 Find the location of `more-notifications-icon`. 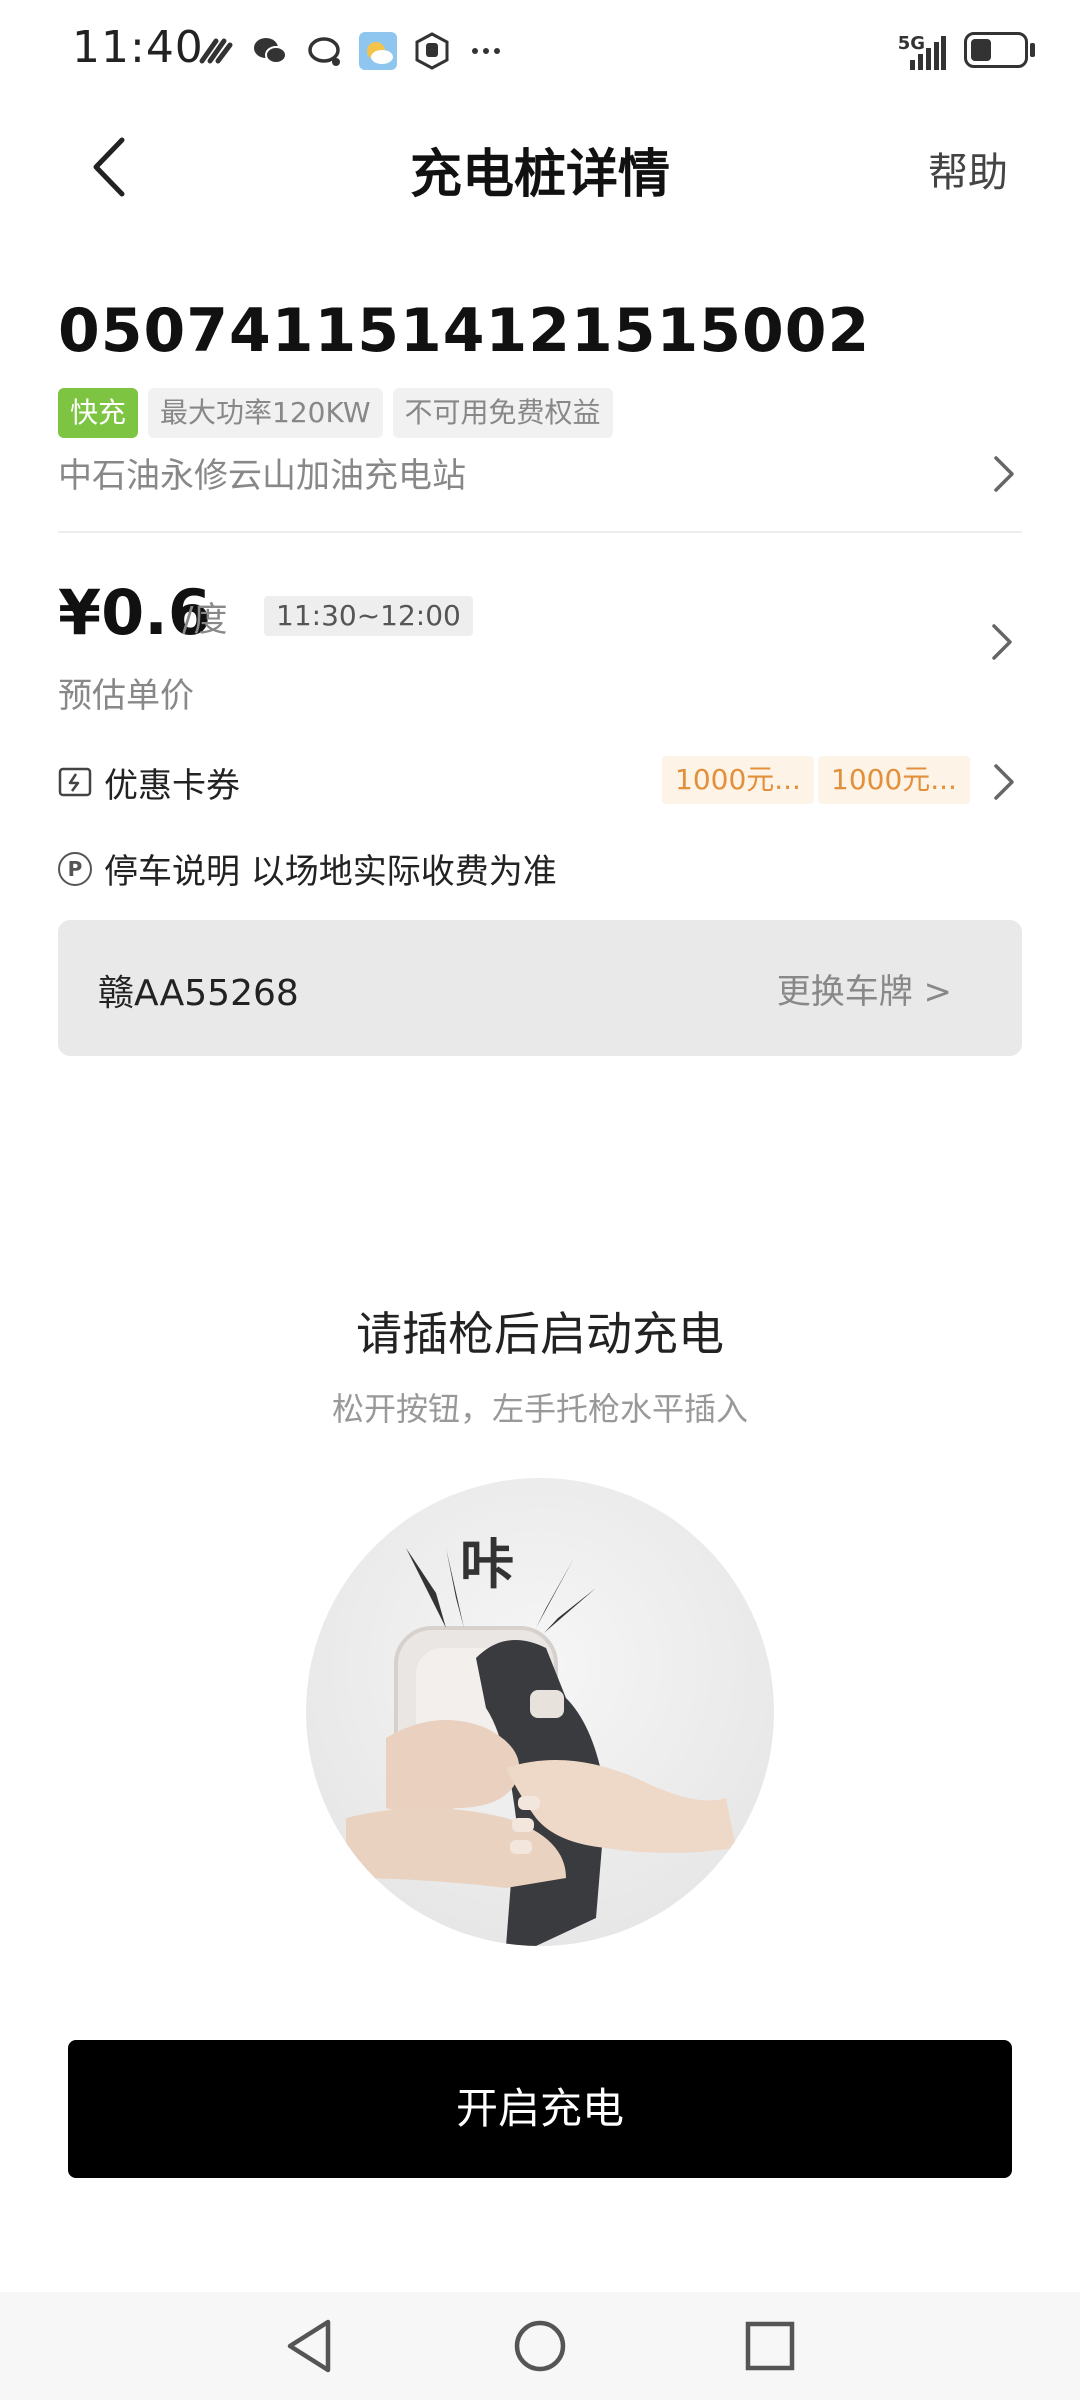

more-notifications-icon is located at coordinates (486, 51).